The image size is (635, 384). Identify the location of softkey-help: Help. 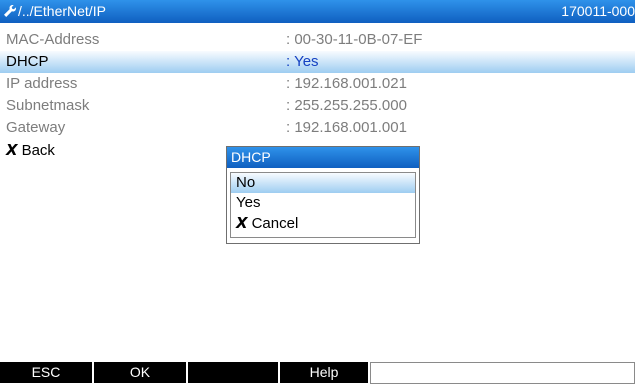
(324, 372).